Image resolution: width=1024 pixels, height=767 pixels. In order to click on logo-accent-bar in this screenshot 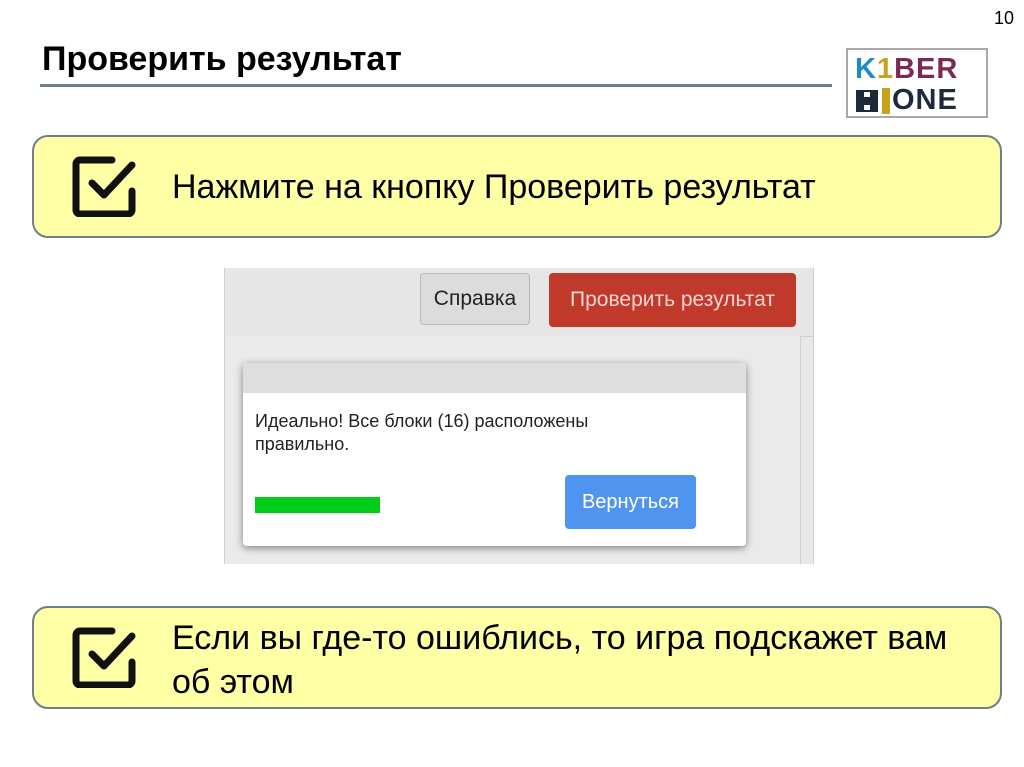, I will do `click(886, 101)`.